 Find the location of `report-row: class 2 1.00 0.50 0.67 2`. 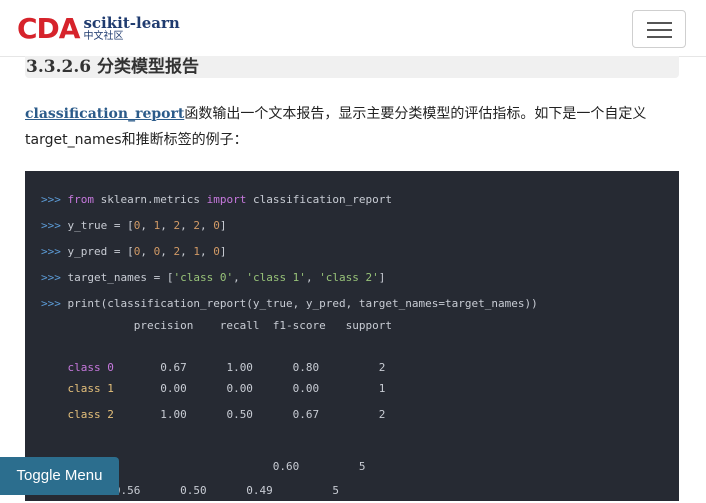

report-row: class 2 1.00 0.50 0.67 2 is located at coordinates (360, 416).